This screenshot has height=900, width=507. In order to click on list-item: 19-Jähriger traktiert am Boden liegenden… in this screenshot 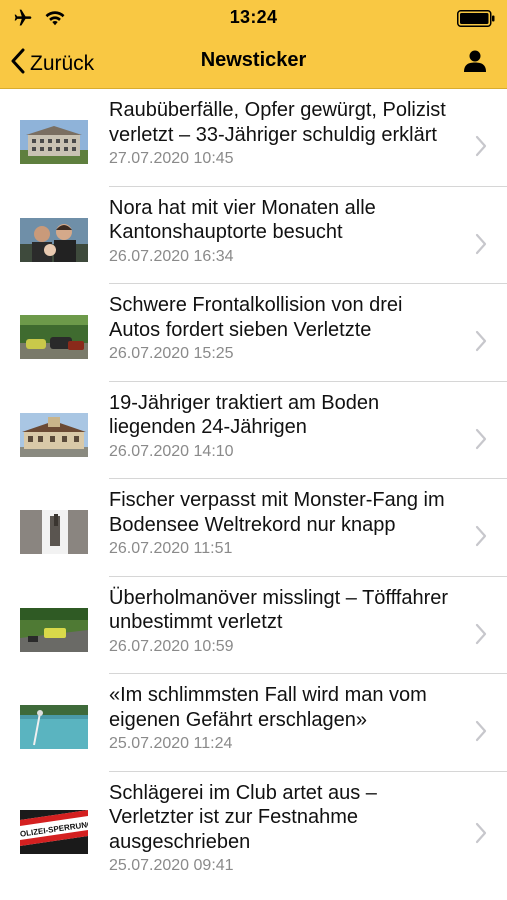, I will do `click(253, 430)`.